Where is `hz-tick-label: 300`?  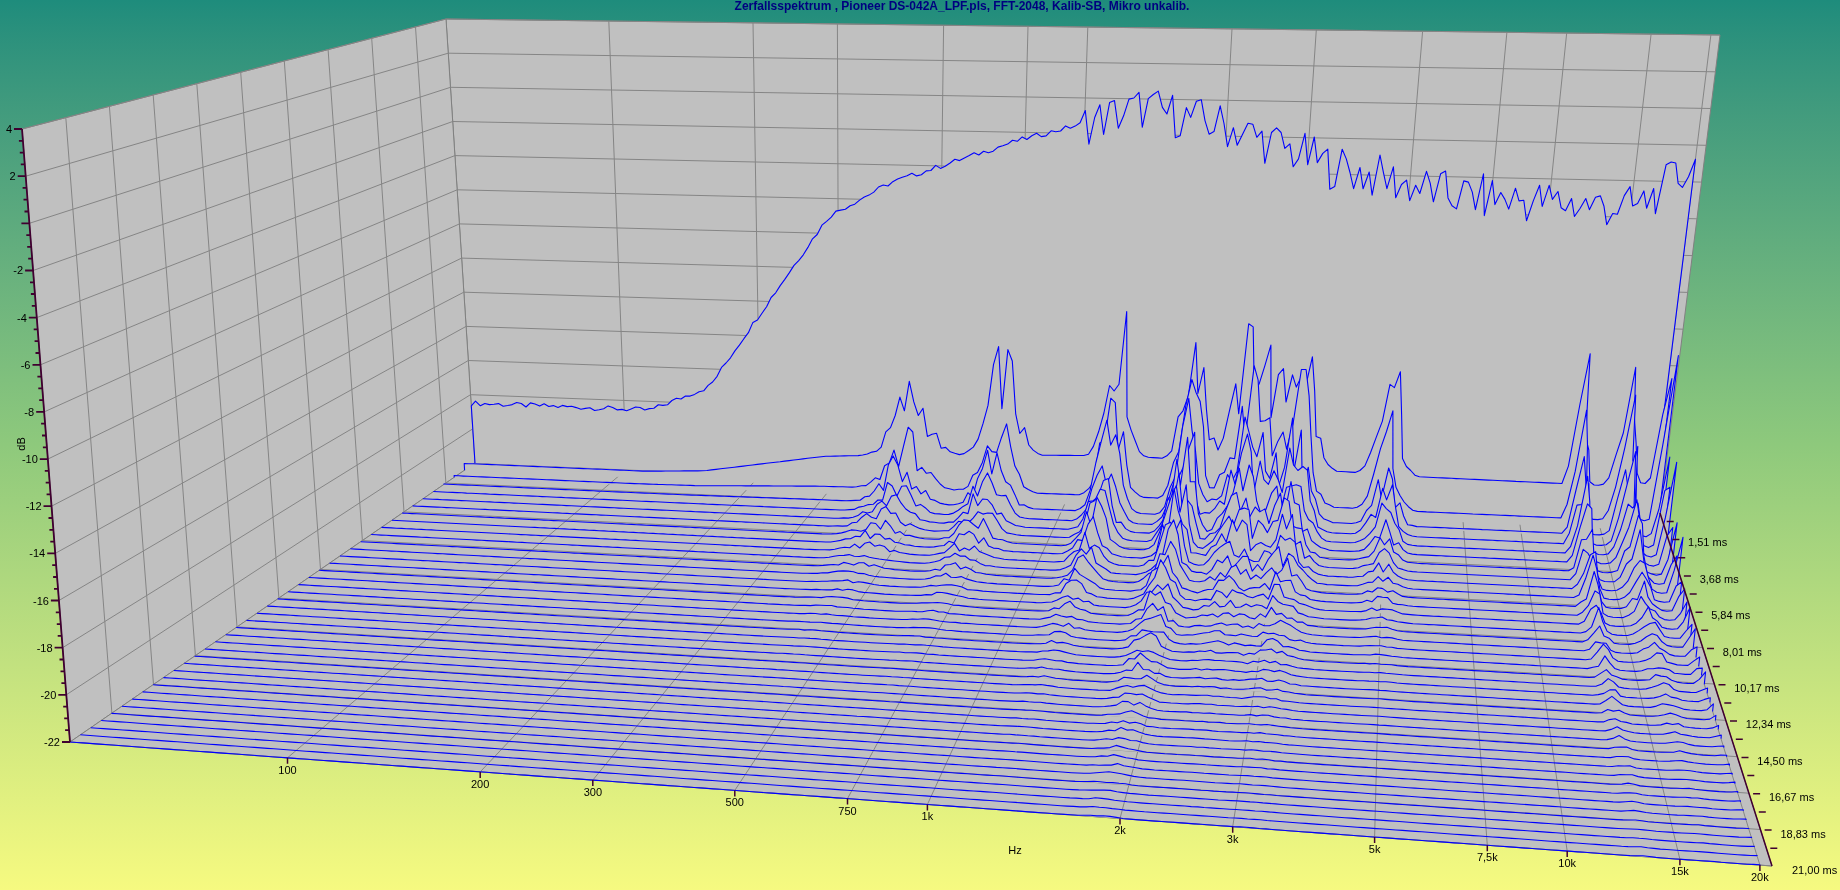 hz-tick-label: 300 is located at coordinates (592, 792).